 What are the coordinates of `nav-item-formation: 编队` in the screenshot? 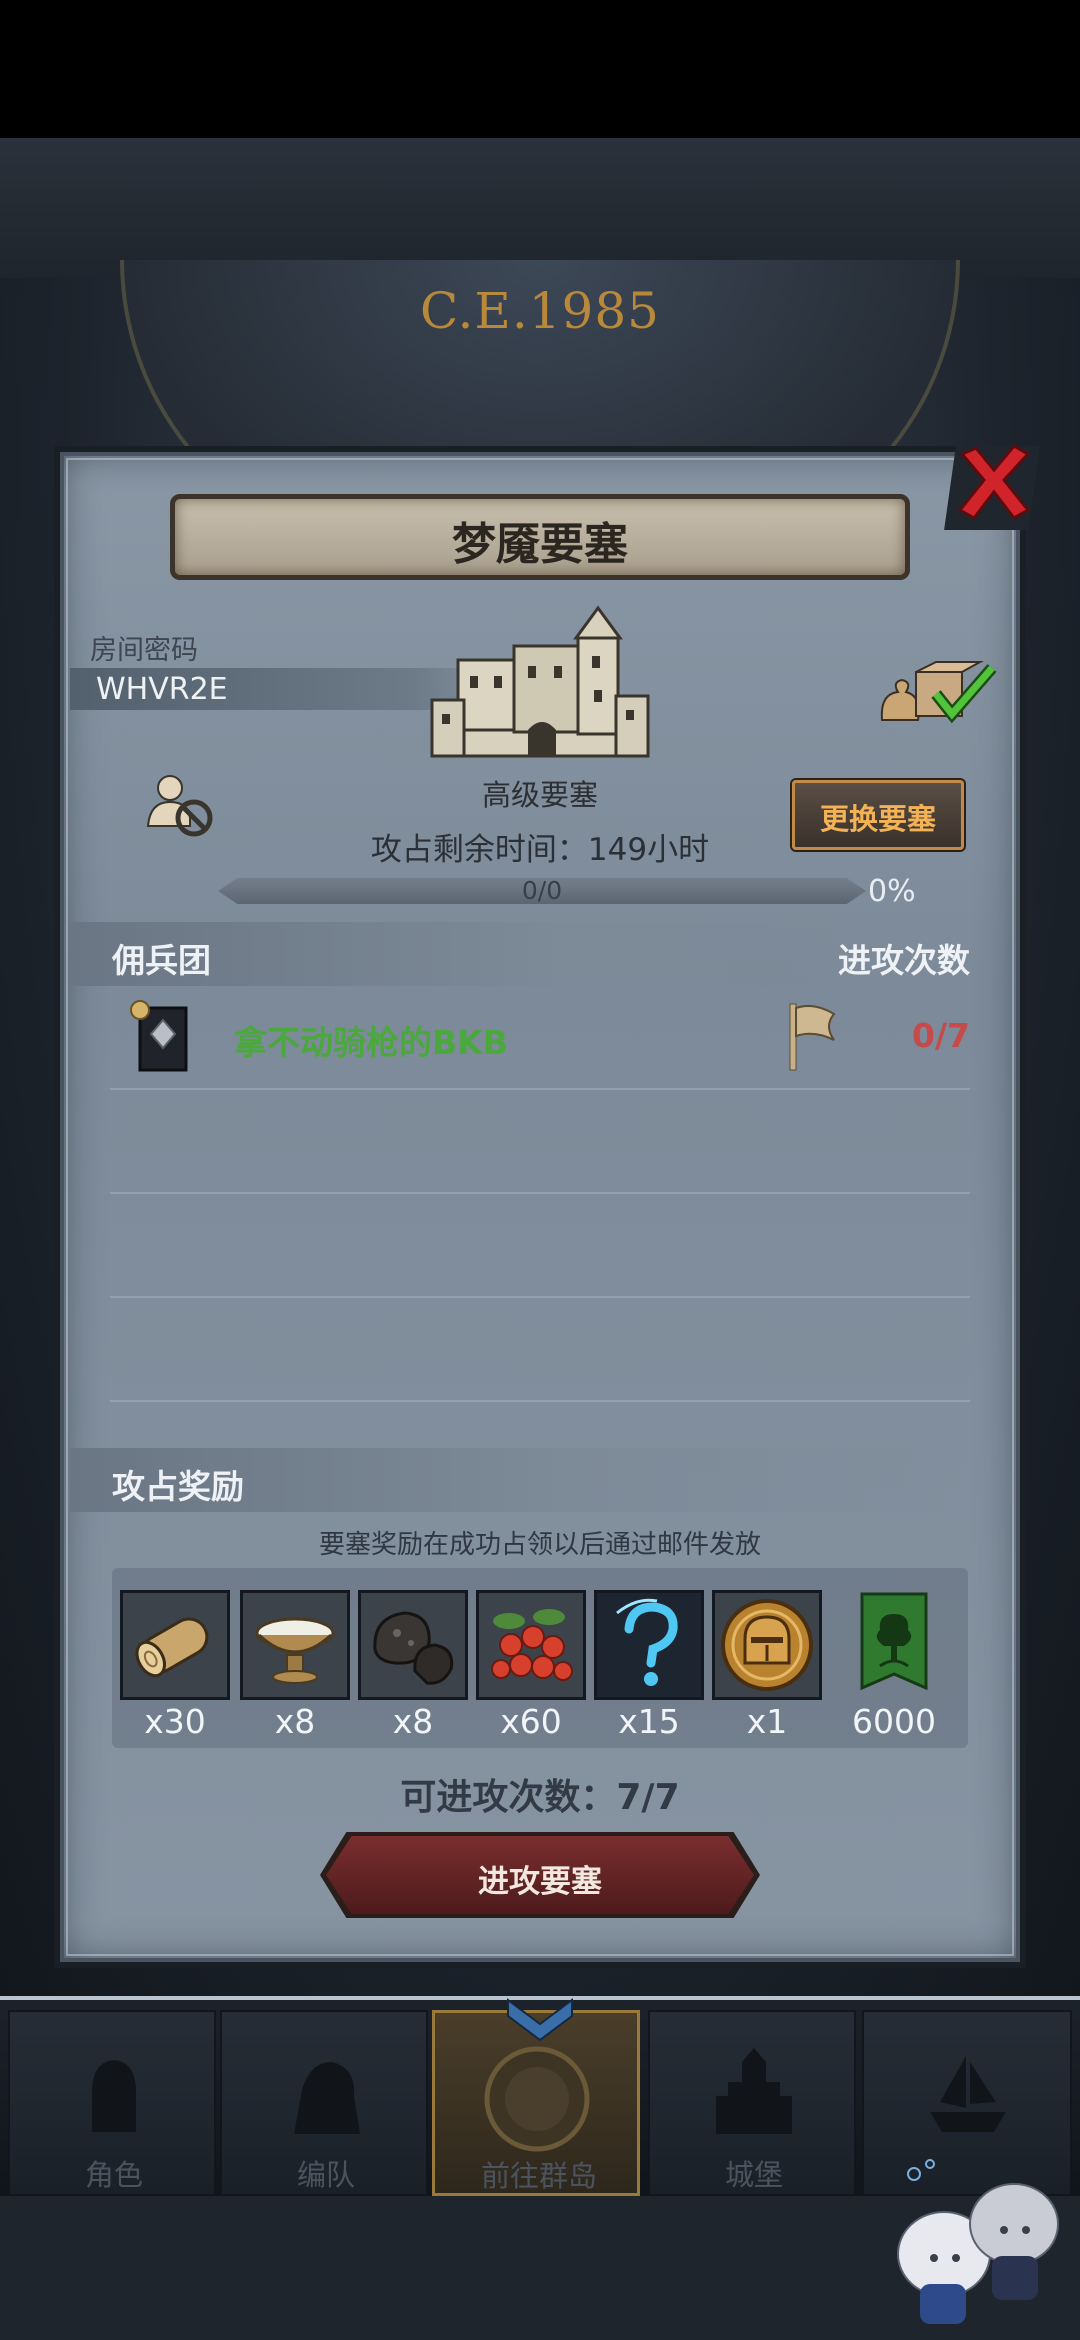 It's located at (324, 2103).